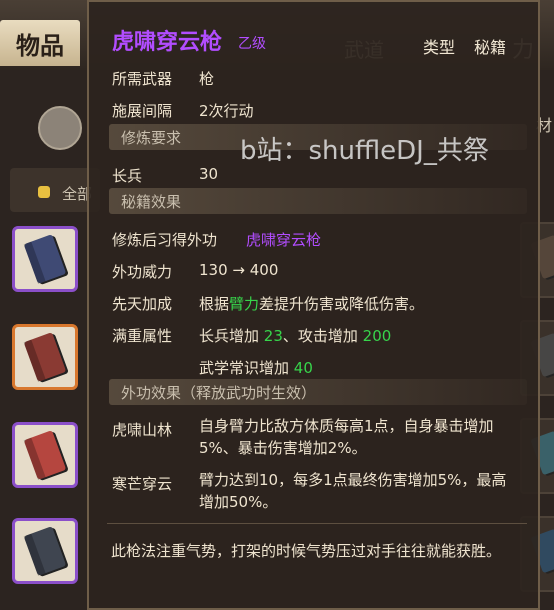 The height and width of the screenshot is (610, 554). Describe the element at coordinates (246, 368) in the screenshot. I see `mastery-text: 武学常识增加` at that location.